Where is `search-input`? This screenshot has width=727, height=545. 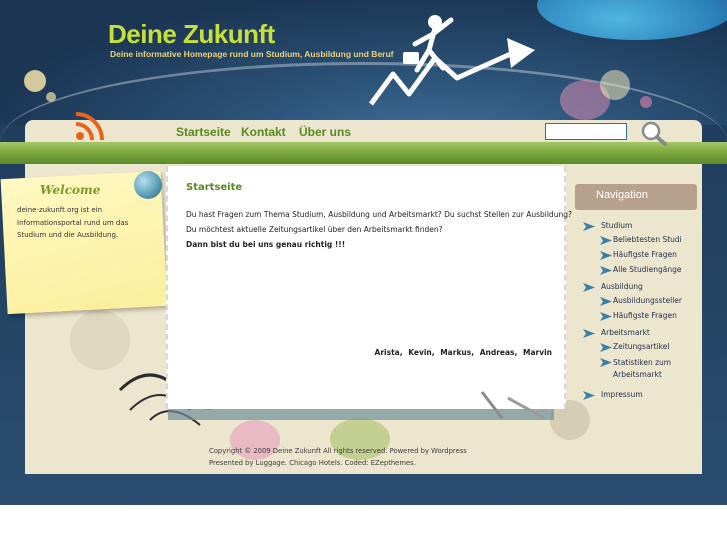
search-input is located at coordinates (586, 131).